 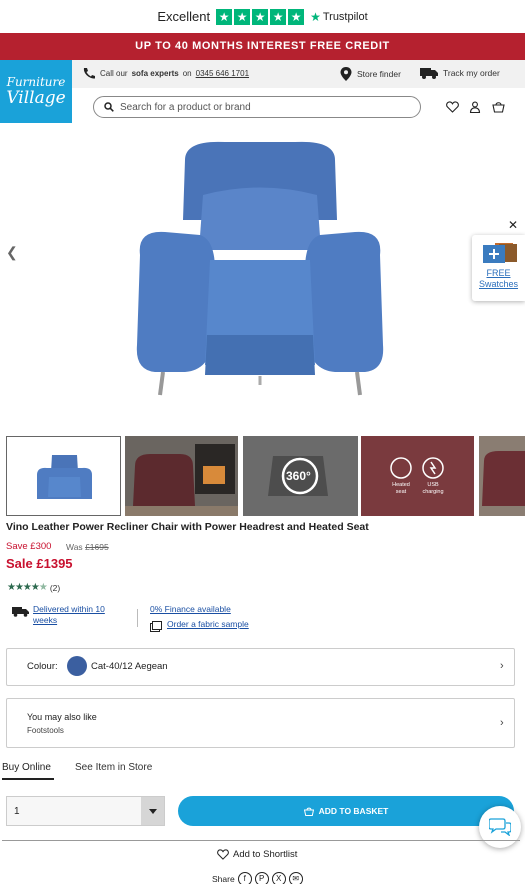 What do you see at coordinates (156, 628) in the screenshot?
I see `fabric-sample-icon` at bounding box center [156, 628].